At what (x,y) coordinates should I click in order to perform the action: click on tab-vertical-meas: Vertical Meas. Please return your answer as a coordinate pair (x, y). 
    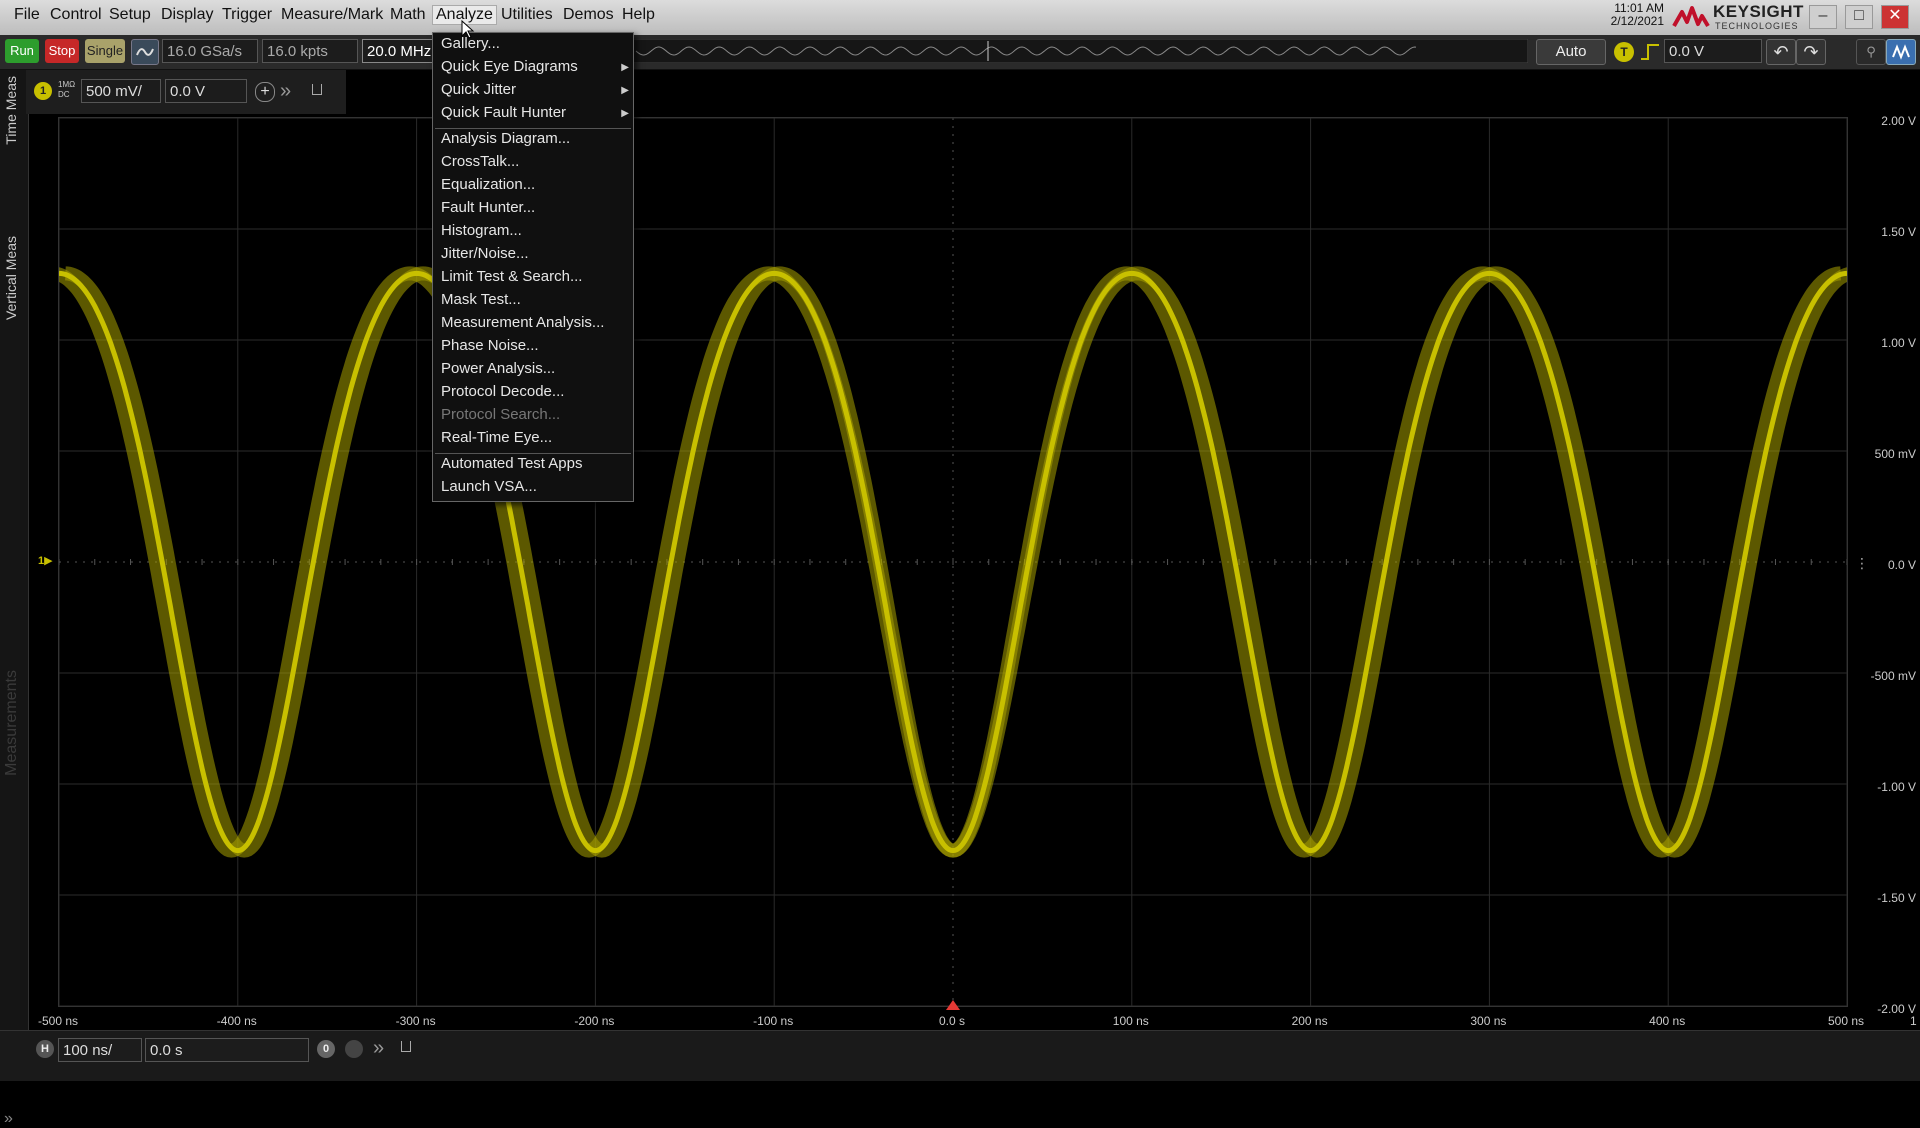
    Looking at the image, I should click on (11, 278).